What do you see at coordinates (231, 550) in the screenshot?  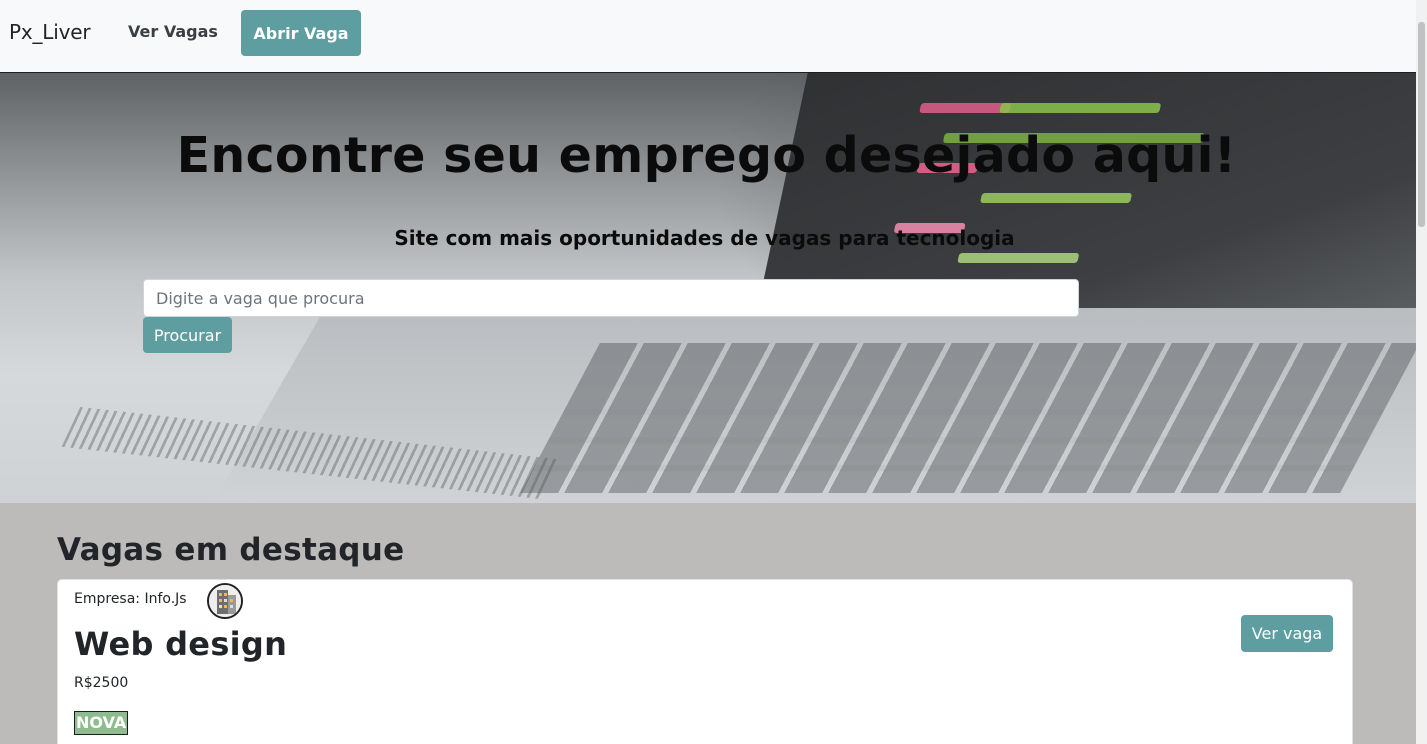 I see `featured-jobs-title: Vagas em destaque` at bounding box center [231, 550].